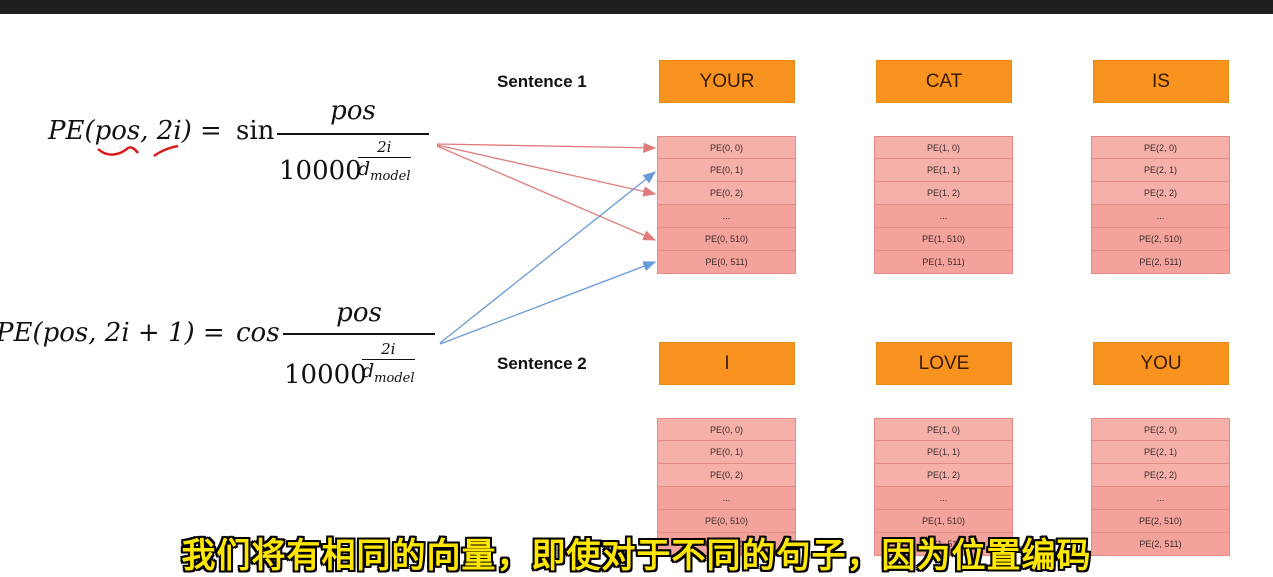 The width and height of the screenshot is (1273, 577). Describe the element at coordinates (548, 257) in the screenshot. I see `arrow-cos-to-pe1` at that location.